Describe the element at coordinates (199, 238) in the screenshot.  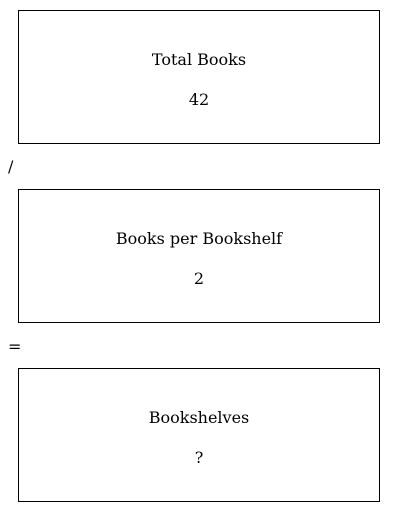
I see `books-per-bookshelf-label: Books per Bookshelf` at that location.